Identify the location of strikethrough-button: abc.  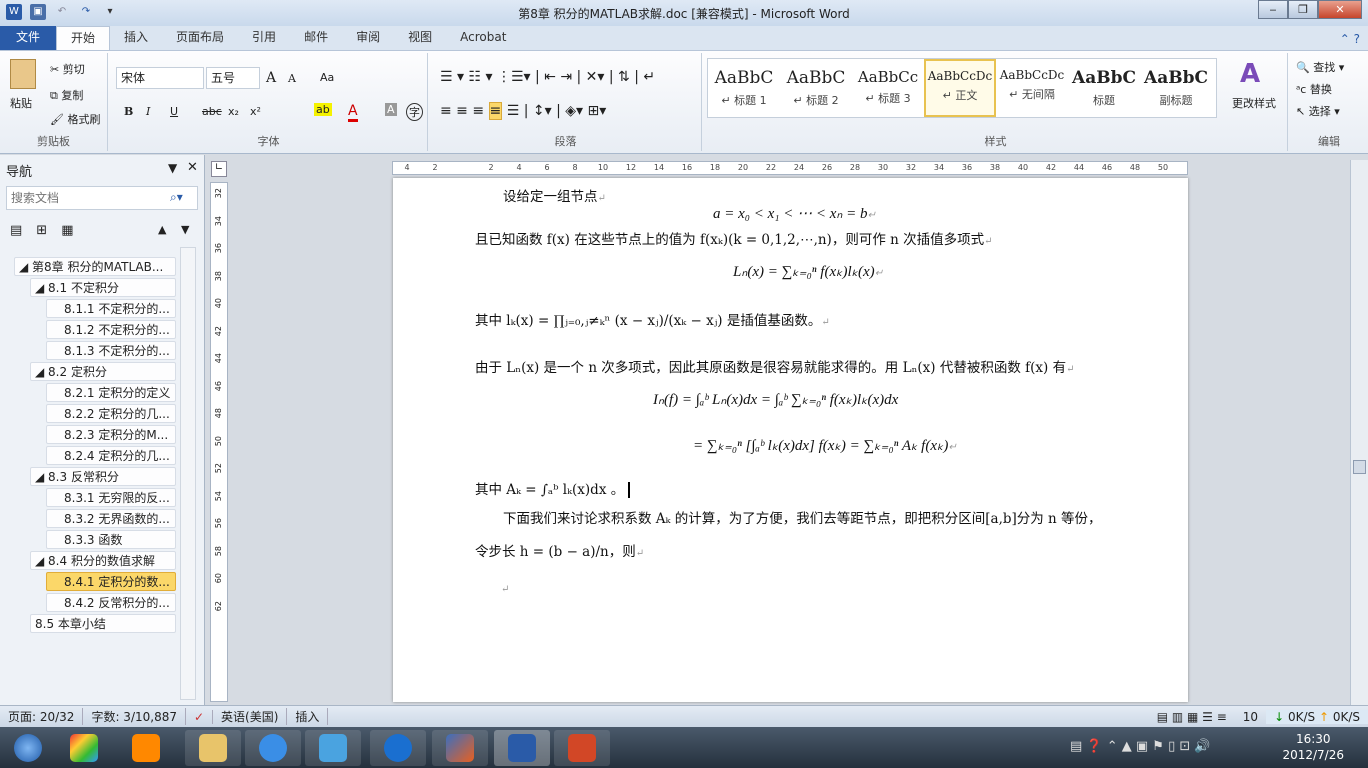
(212, 111).